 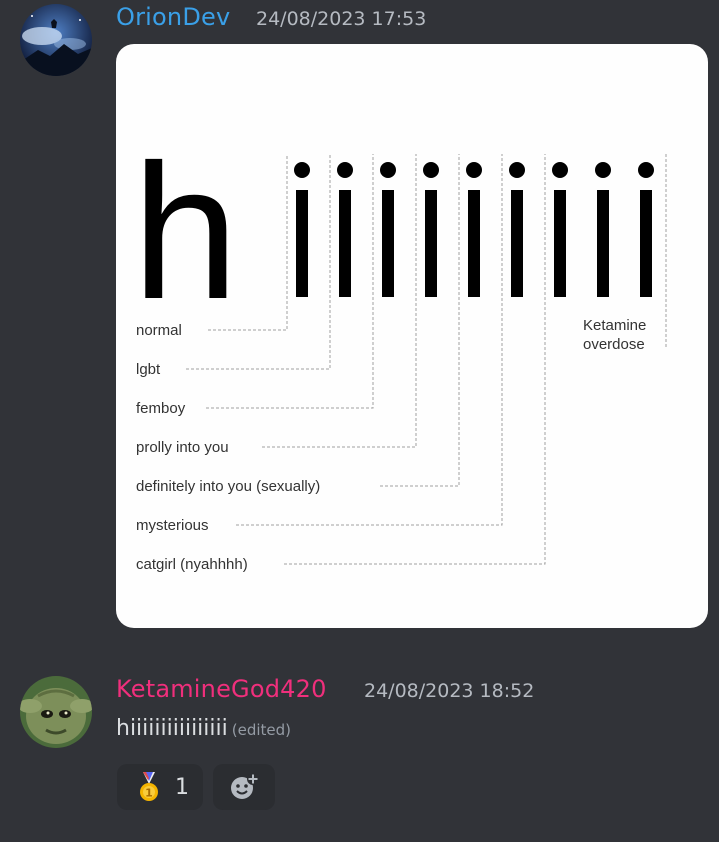 I want to click on message-timestamp: 24/08/2023 18:52, so click(x=449, y=691).